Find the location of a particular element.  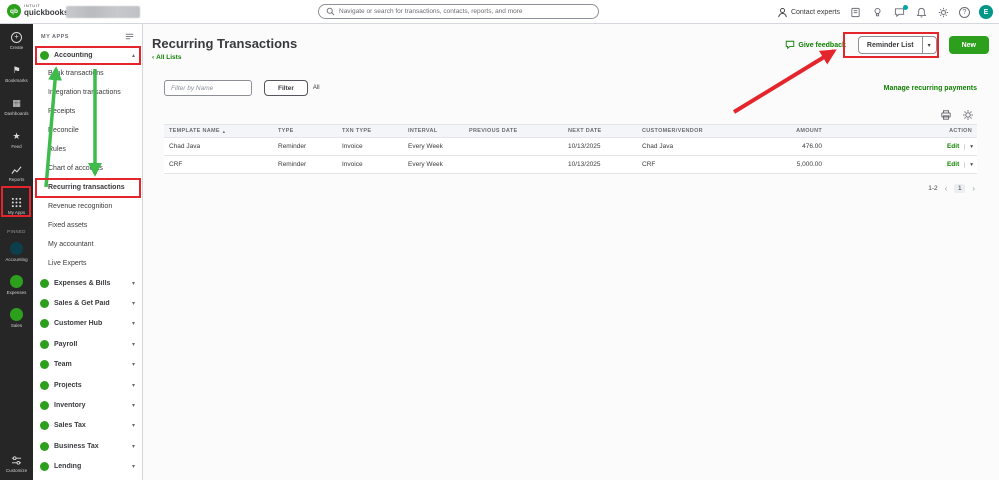

tasks-icon is located at coordinates (855, 12).